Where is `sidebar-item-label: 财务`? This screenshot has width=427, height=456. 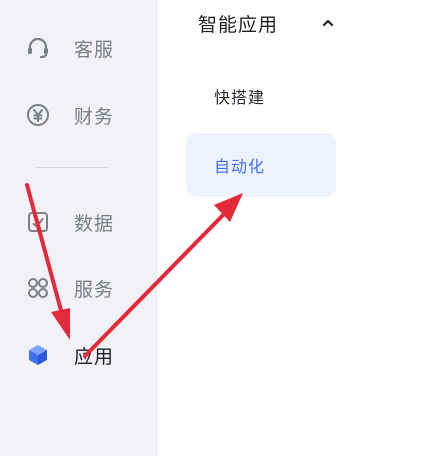
sidebar-item-label: 财务 is located at coordinates (94, 116).